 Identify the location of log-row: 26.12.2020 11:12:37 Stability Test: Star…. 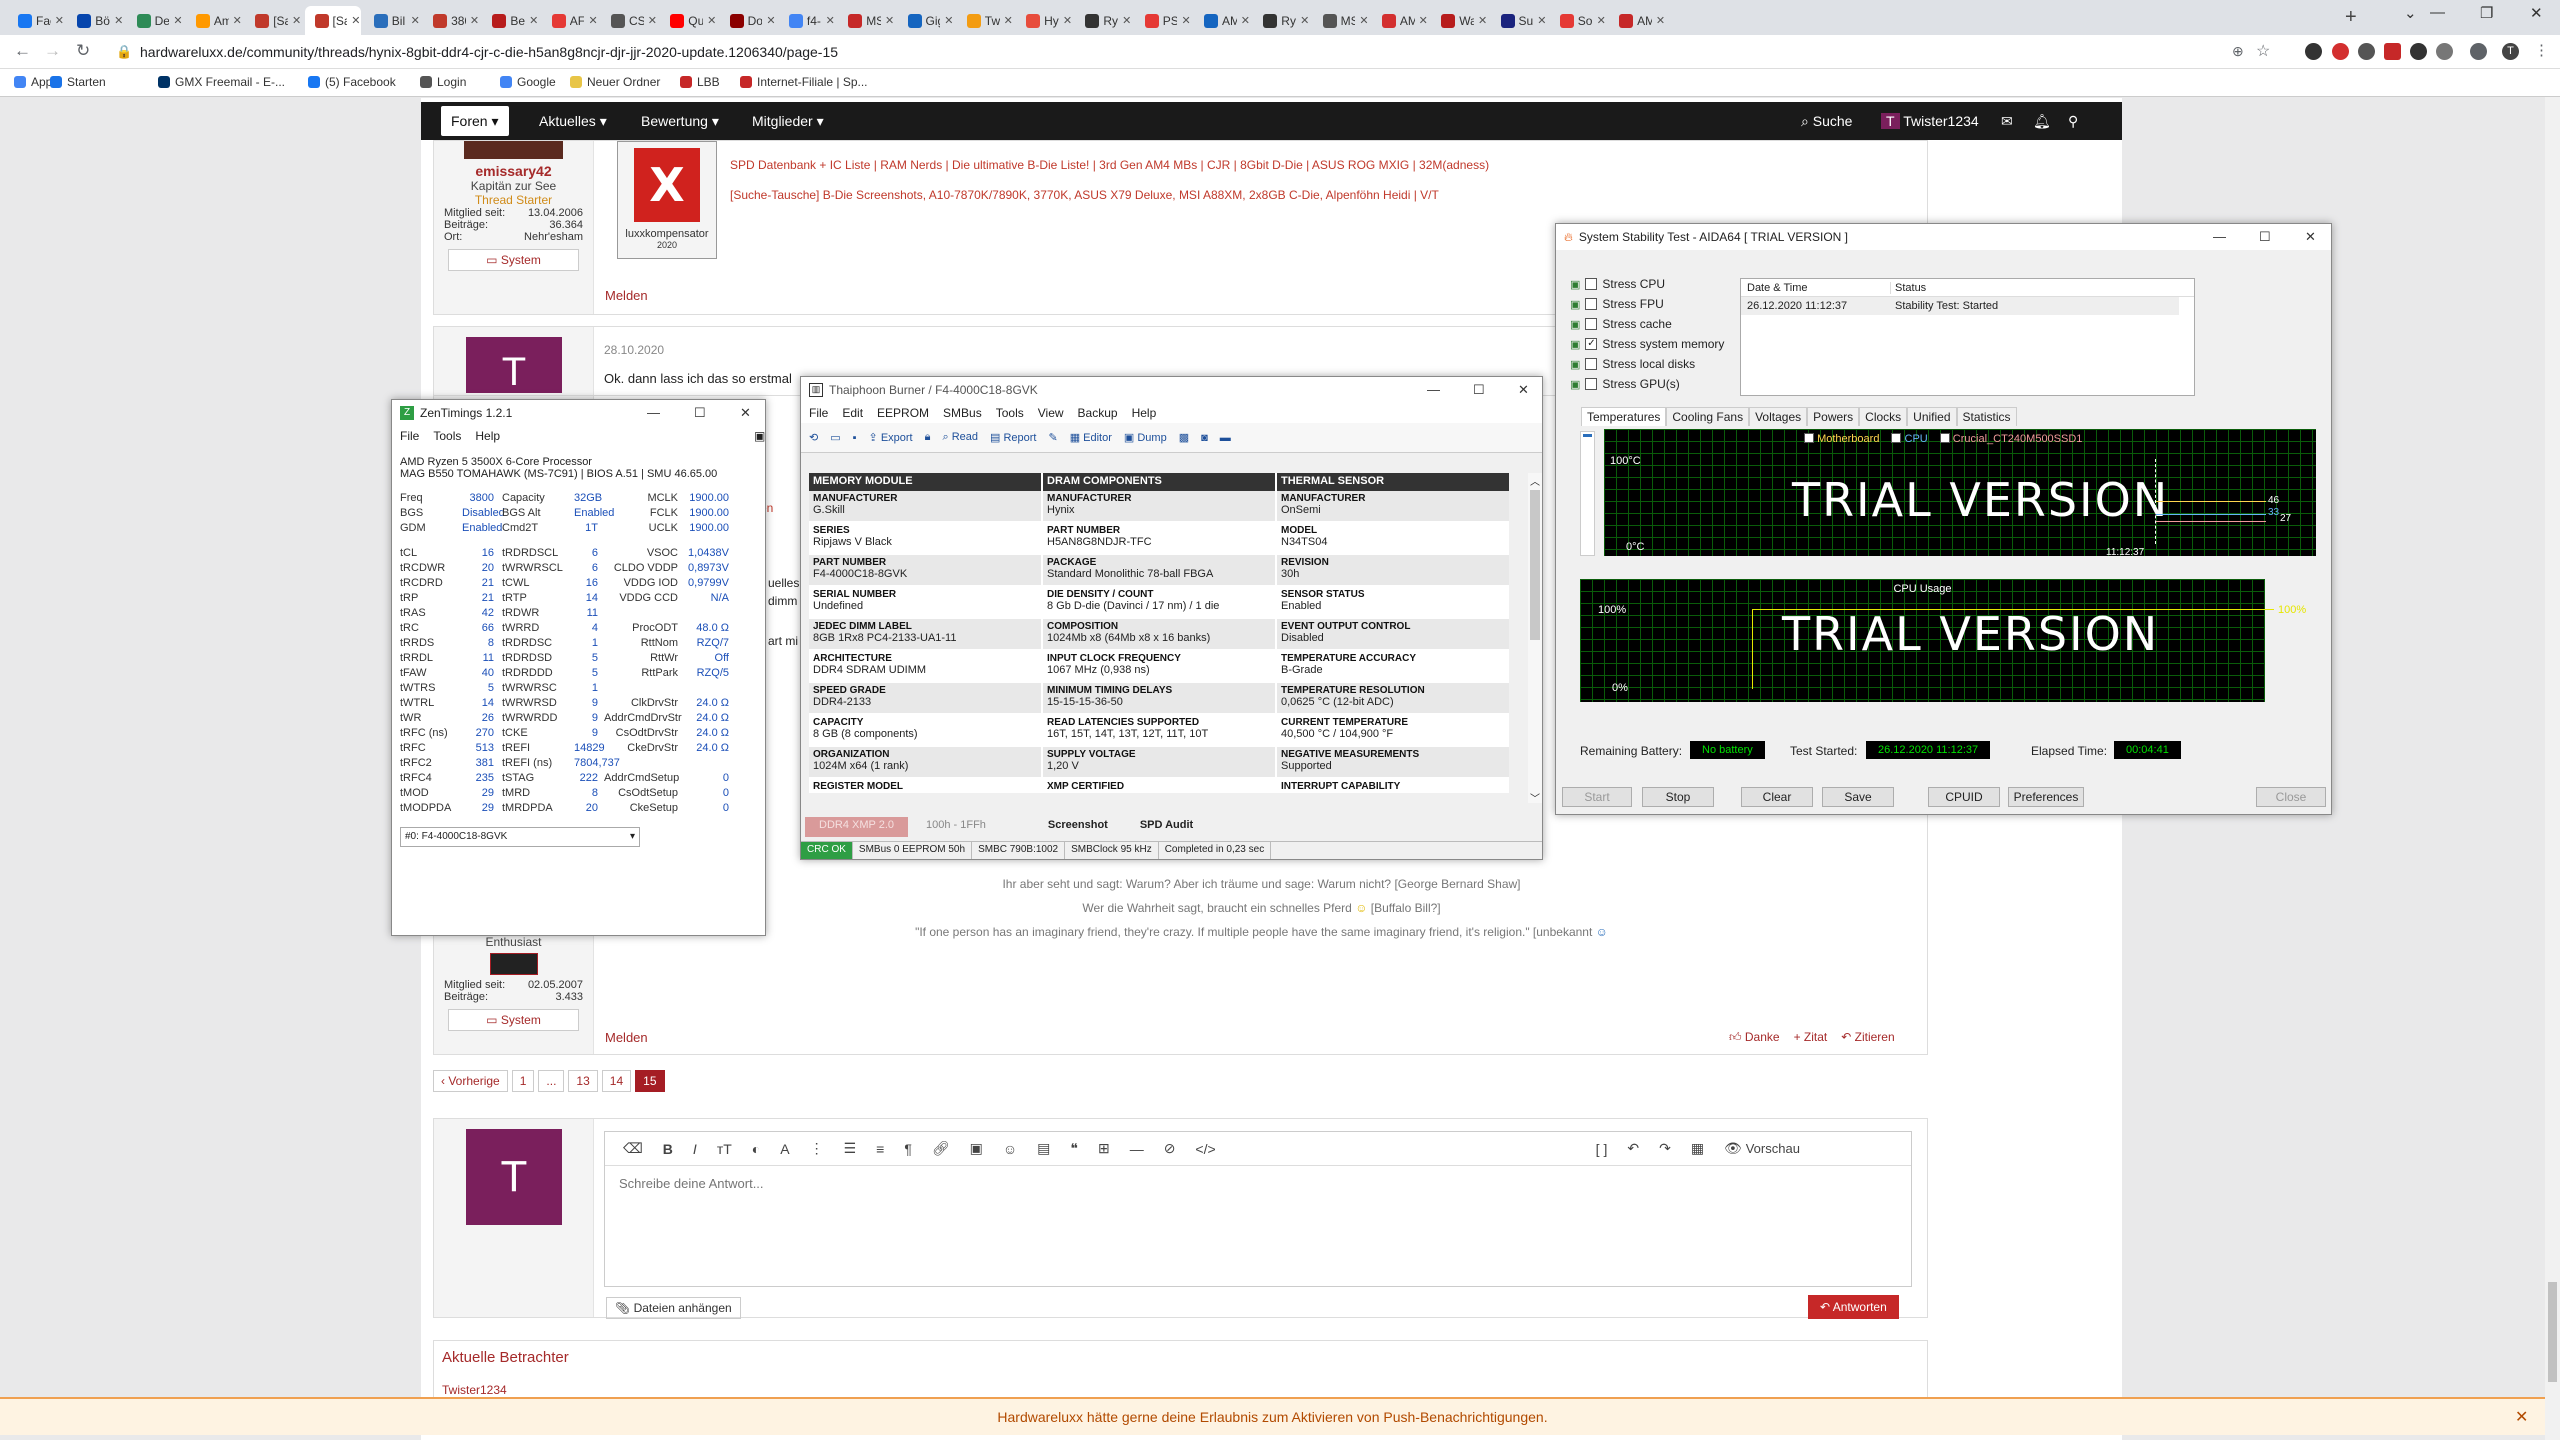
(1960, 306).